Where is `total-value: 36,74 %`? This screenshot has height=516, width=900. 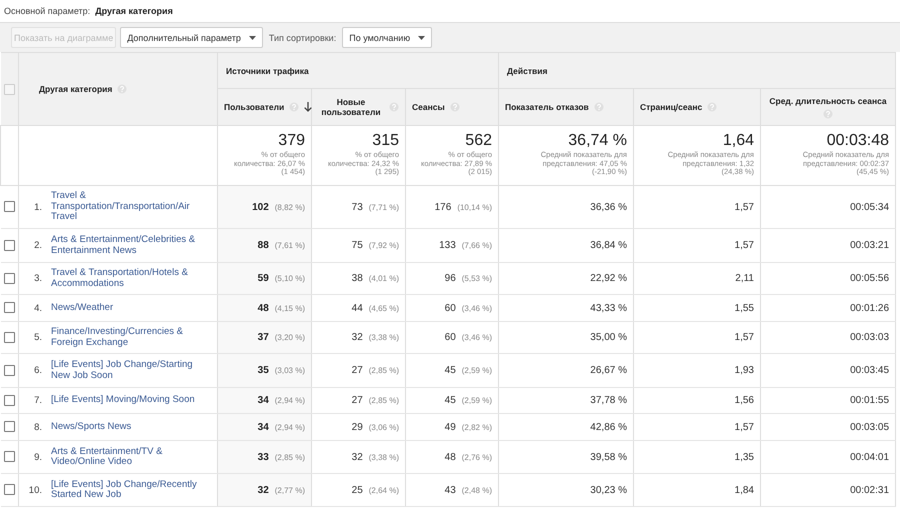
total-value: 36,74 % is located at coordinates (597, 141).